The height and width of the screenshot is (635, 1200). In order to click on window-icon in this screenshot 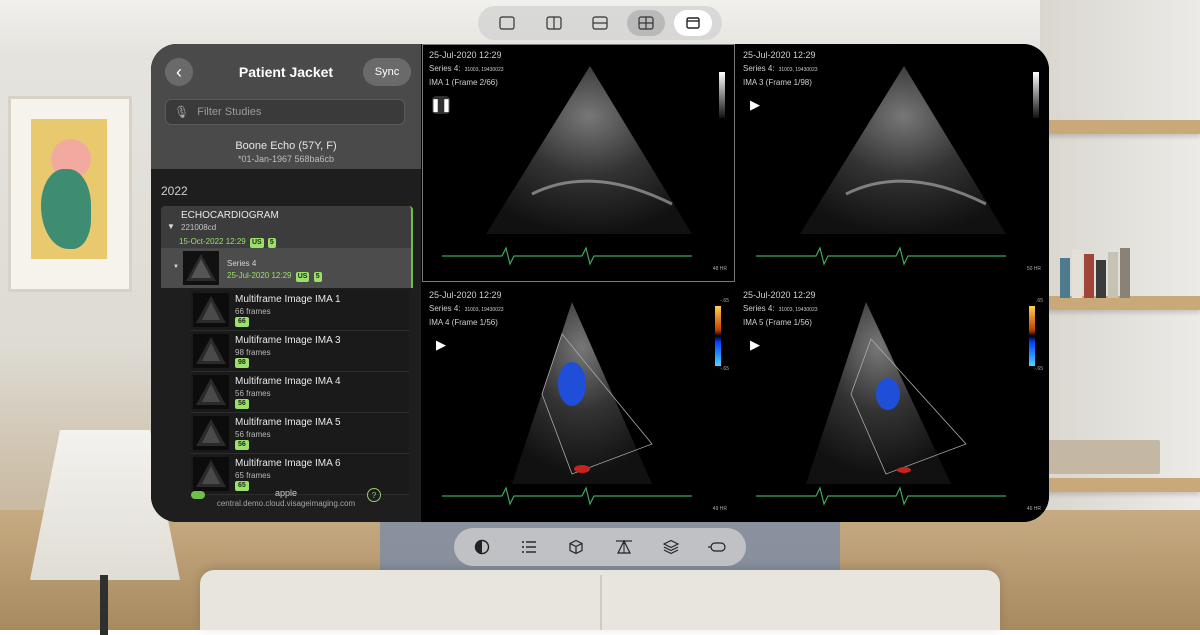, I will do `click(692, 23)`.